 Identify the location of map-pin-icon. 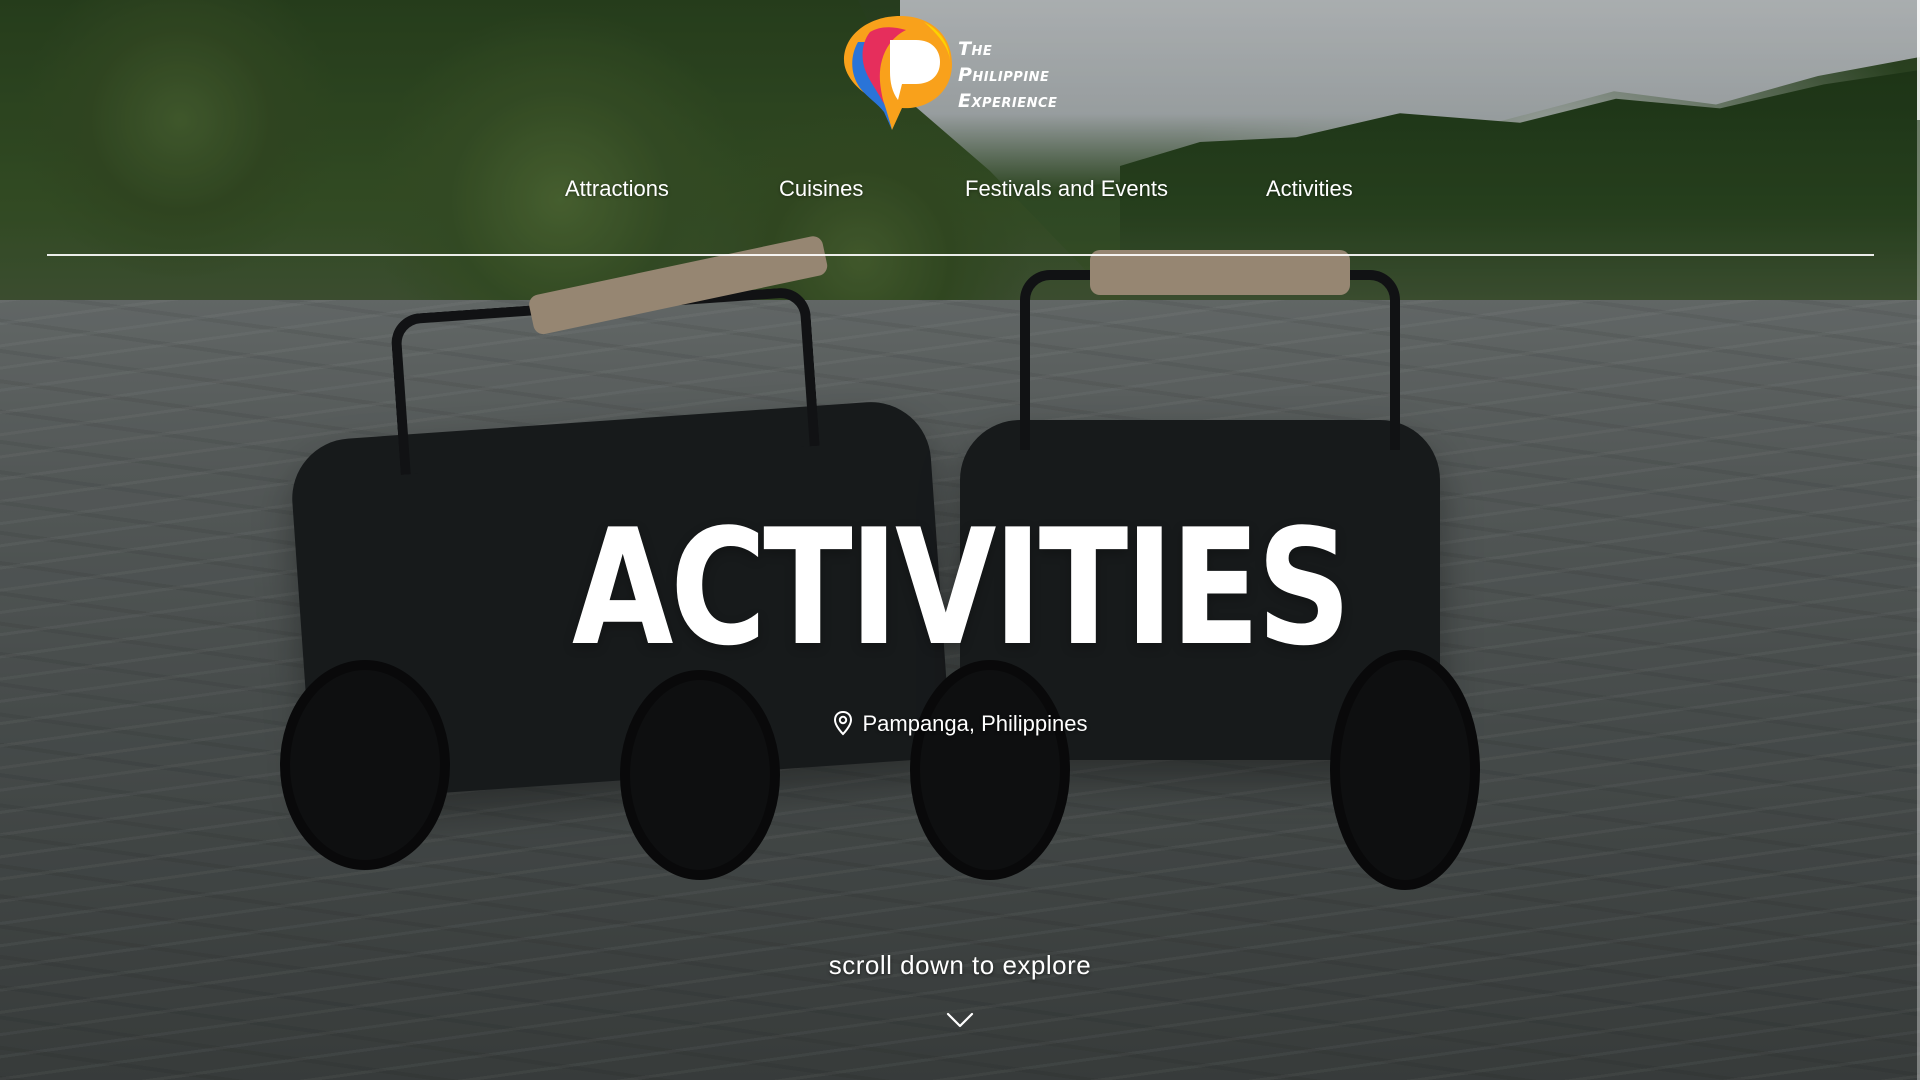
(843, 723).